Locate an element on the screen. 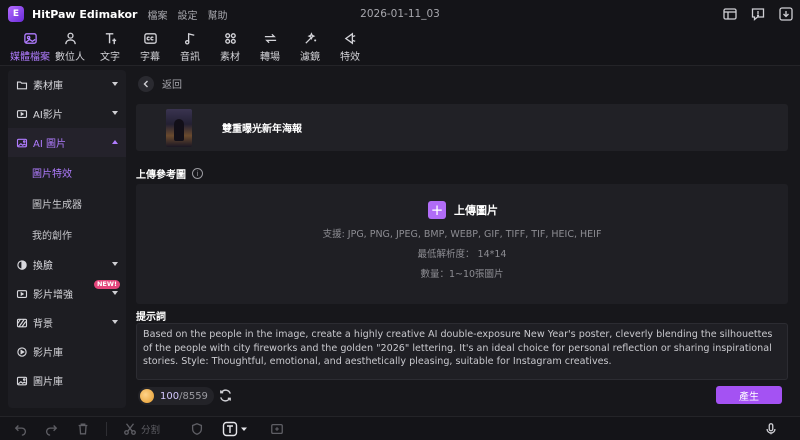 Image resolution: width=800 pixels, height=440 pixels. chevron-left-icon is located at coordinates (145, 83).